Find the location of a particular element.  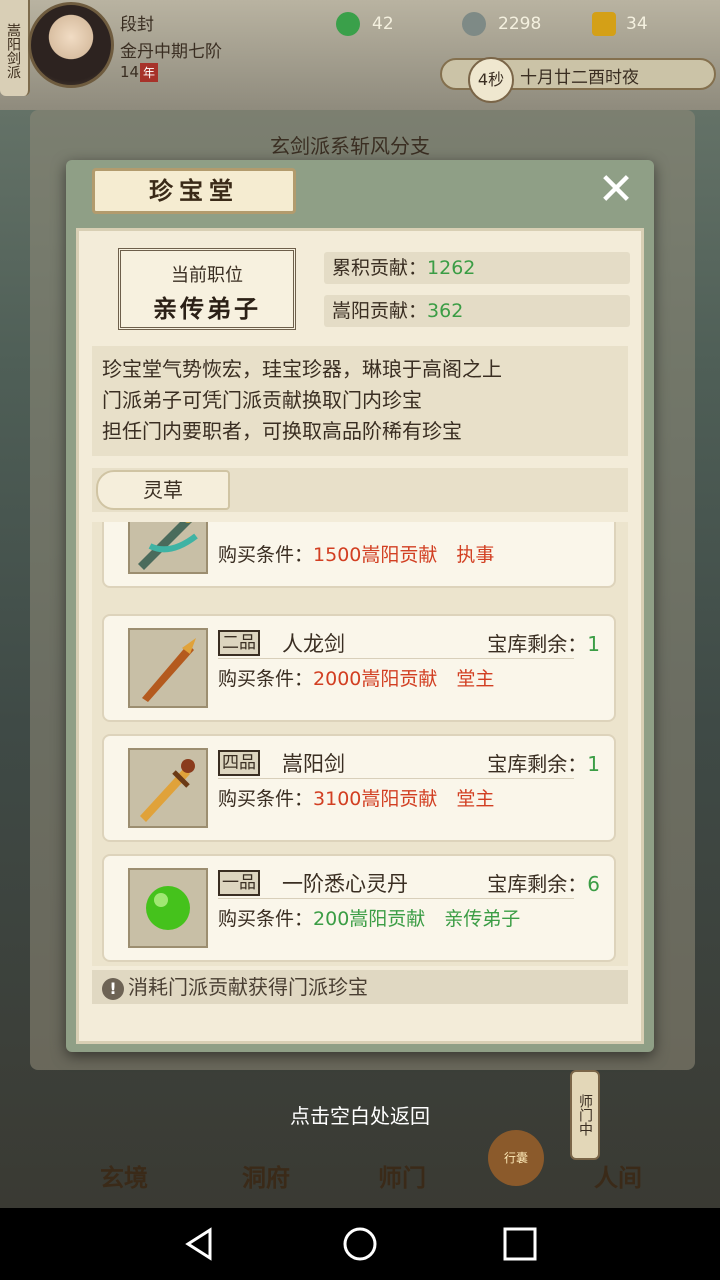

exclamation-icon: ! is located at coordinates (113, 988).